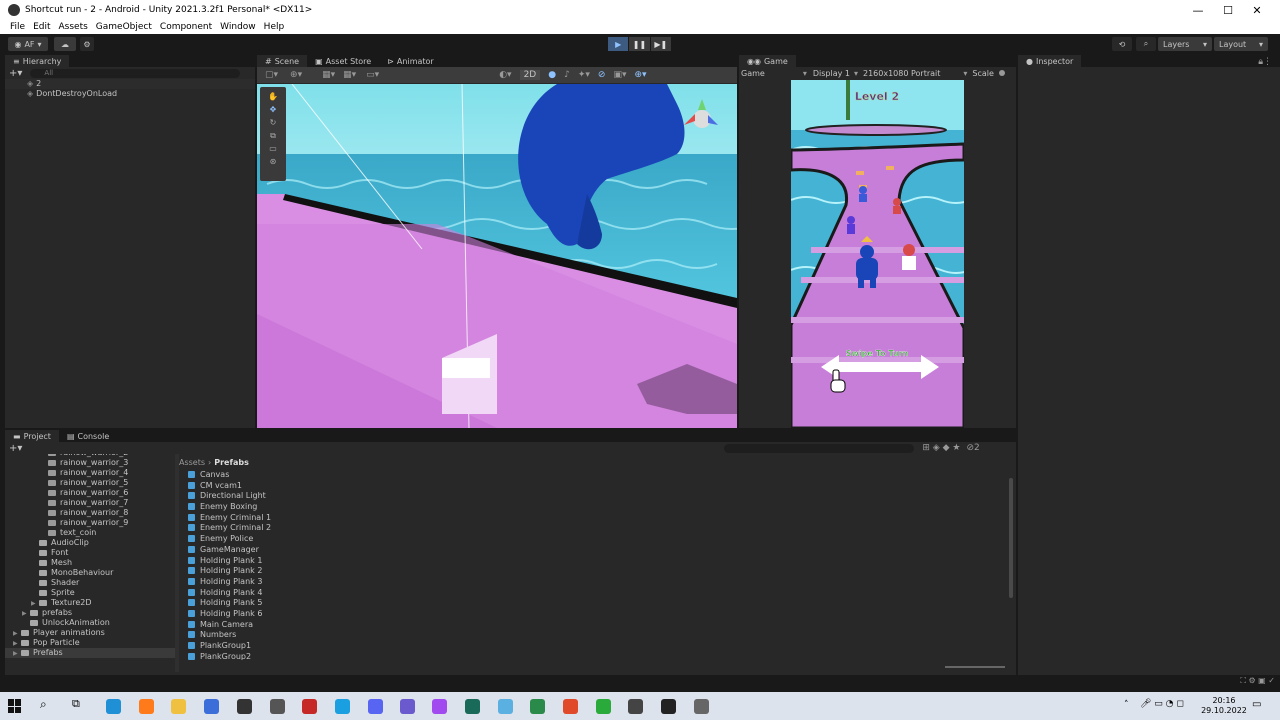 This screenshot has height=720, width=1280. Describe the element at coordinates (309, 706) in the screenshot. I see `acrobat-icon` at that location.